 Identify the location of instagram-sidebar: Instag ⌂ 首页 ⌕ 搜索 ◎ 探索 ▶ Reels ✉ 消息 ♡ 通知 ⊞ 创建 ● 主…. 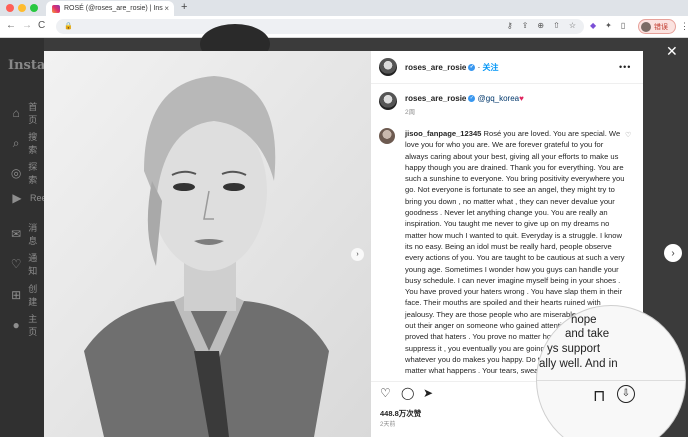
(27, 237).